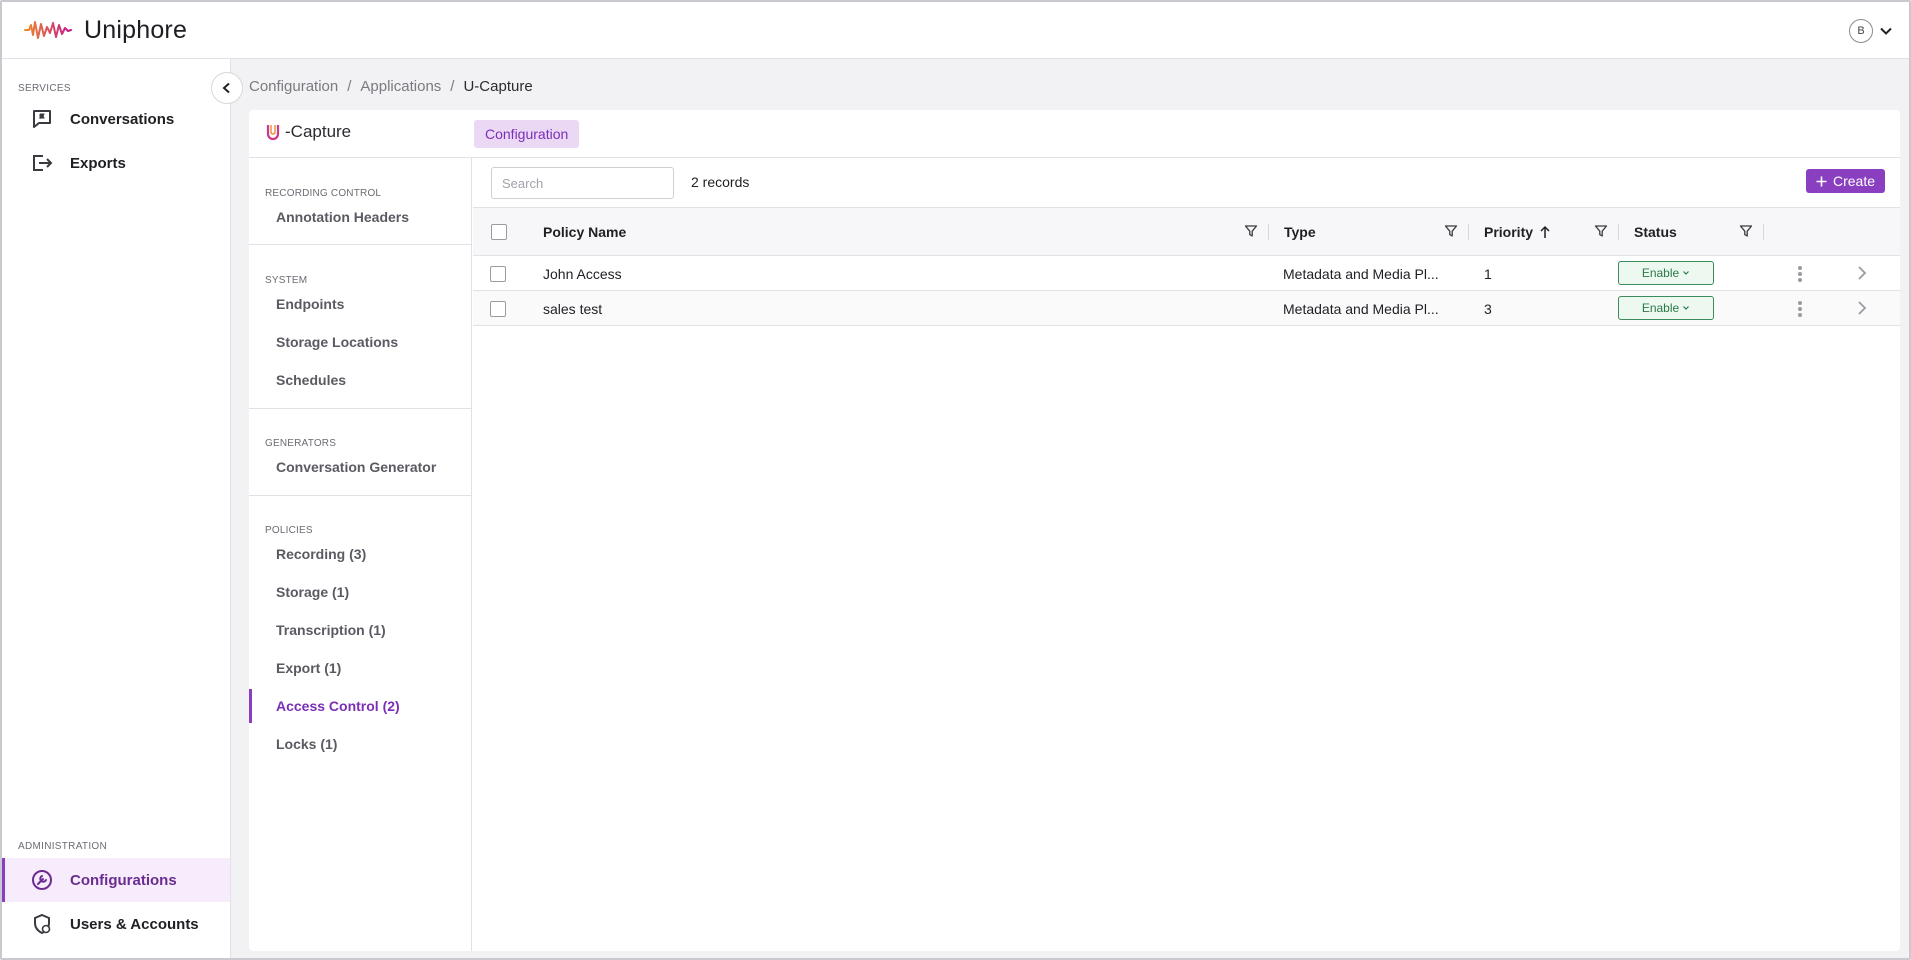  What do you see at coordinates (955, 30) in the screenshot?
I see `top-bar: Uniphore B` at bounding box center [955, 30].